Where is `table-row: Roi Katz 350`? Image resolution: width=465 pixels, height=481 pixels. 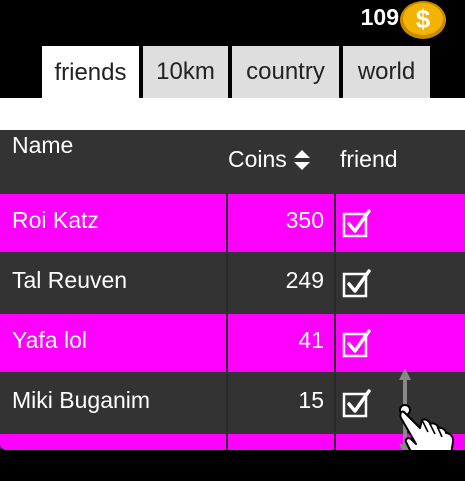 table-row: Roi Katz 350 is located at coordinates (232, 223).